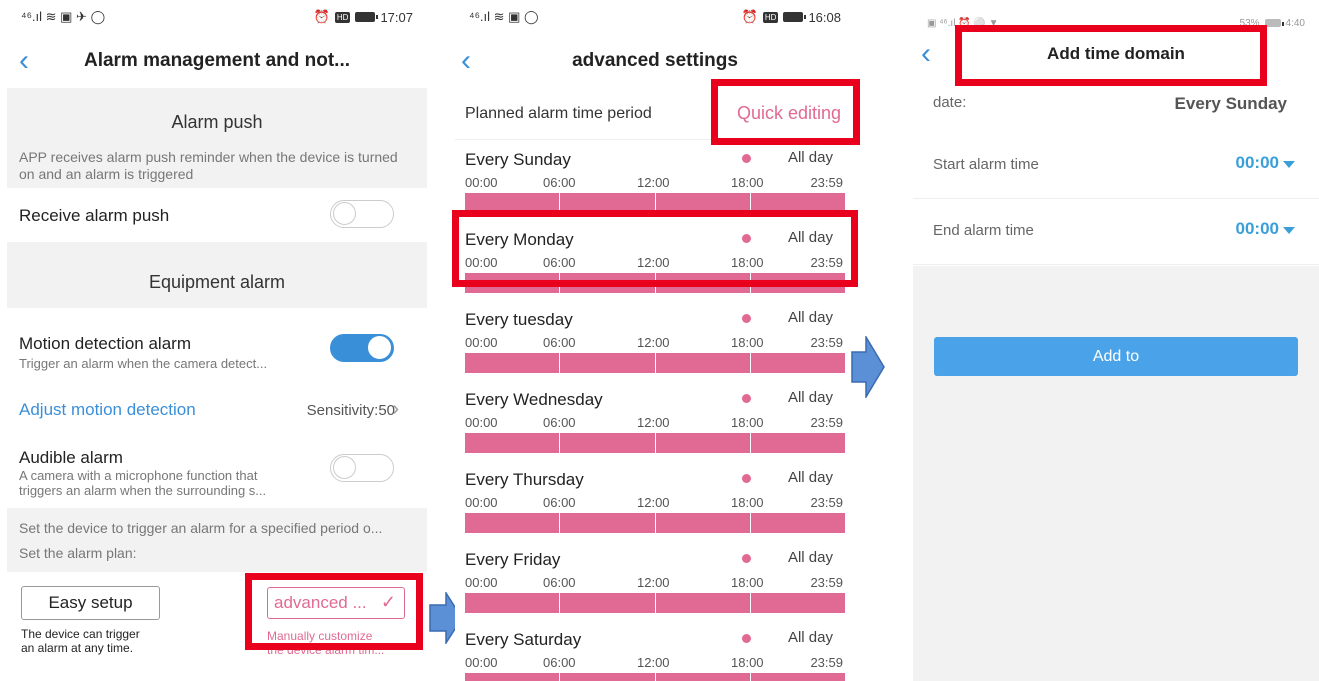  Describe the element at coordinates (986, 164) in the screenshot. I see `start-alarm-label: Start alarm time` at that location.